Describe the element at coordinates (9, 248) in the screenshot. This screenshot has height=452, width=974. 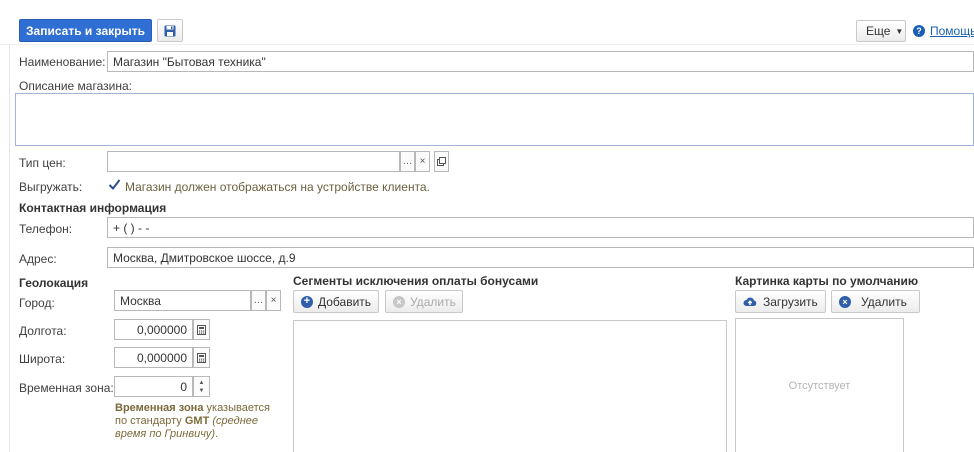
I see `left-panel-border` at that location.